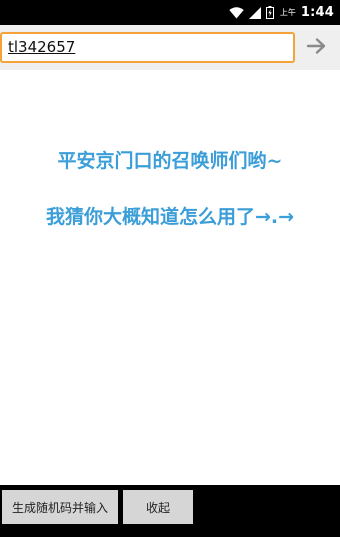 This screenshot has height=537, width=340. I want to click on url-bar: tl342657, so click(170, 47).